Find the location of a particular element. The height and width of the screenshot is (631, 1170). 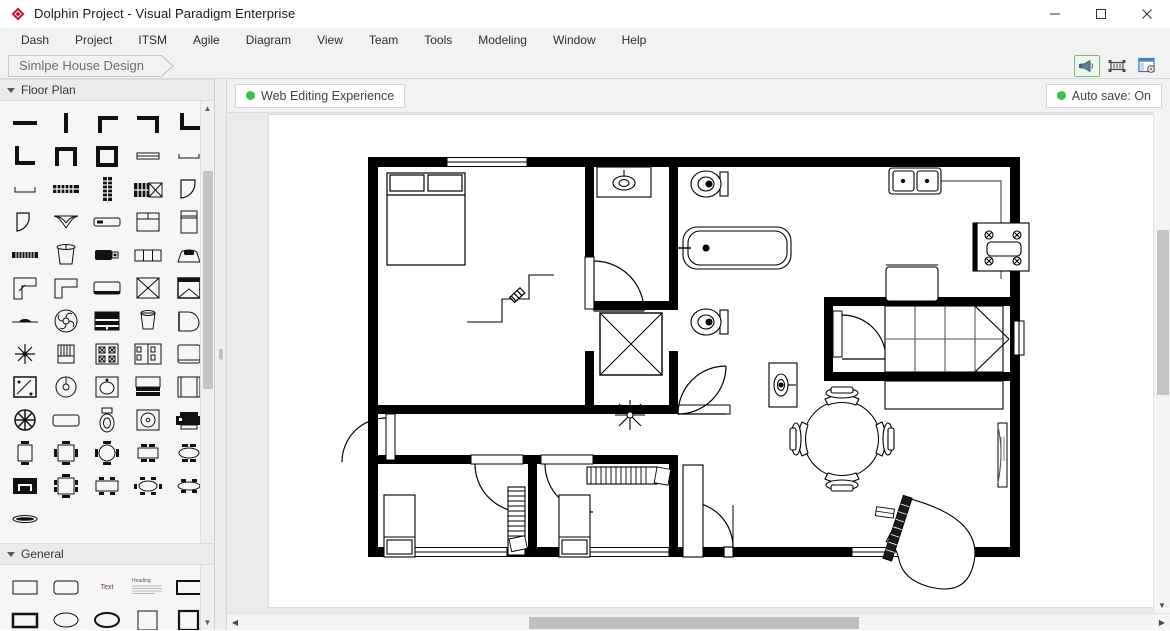

palette-shape-fan-circle is located at coordinates (24, 420).